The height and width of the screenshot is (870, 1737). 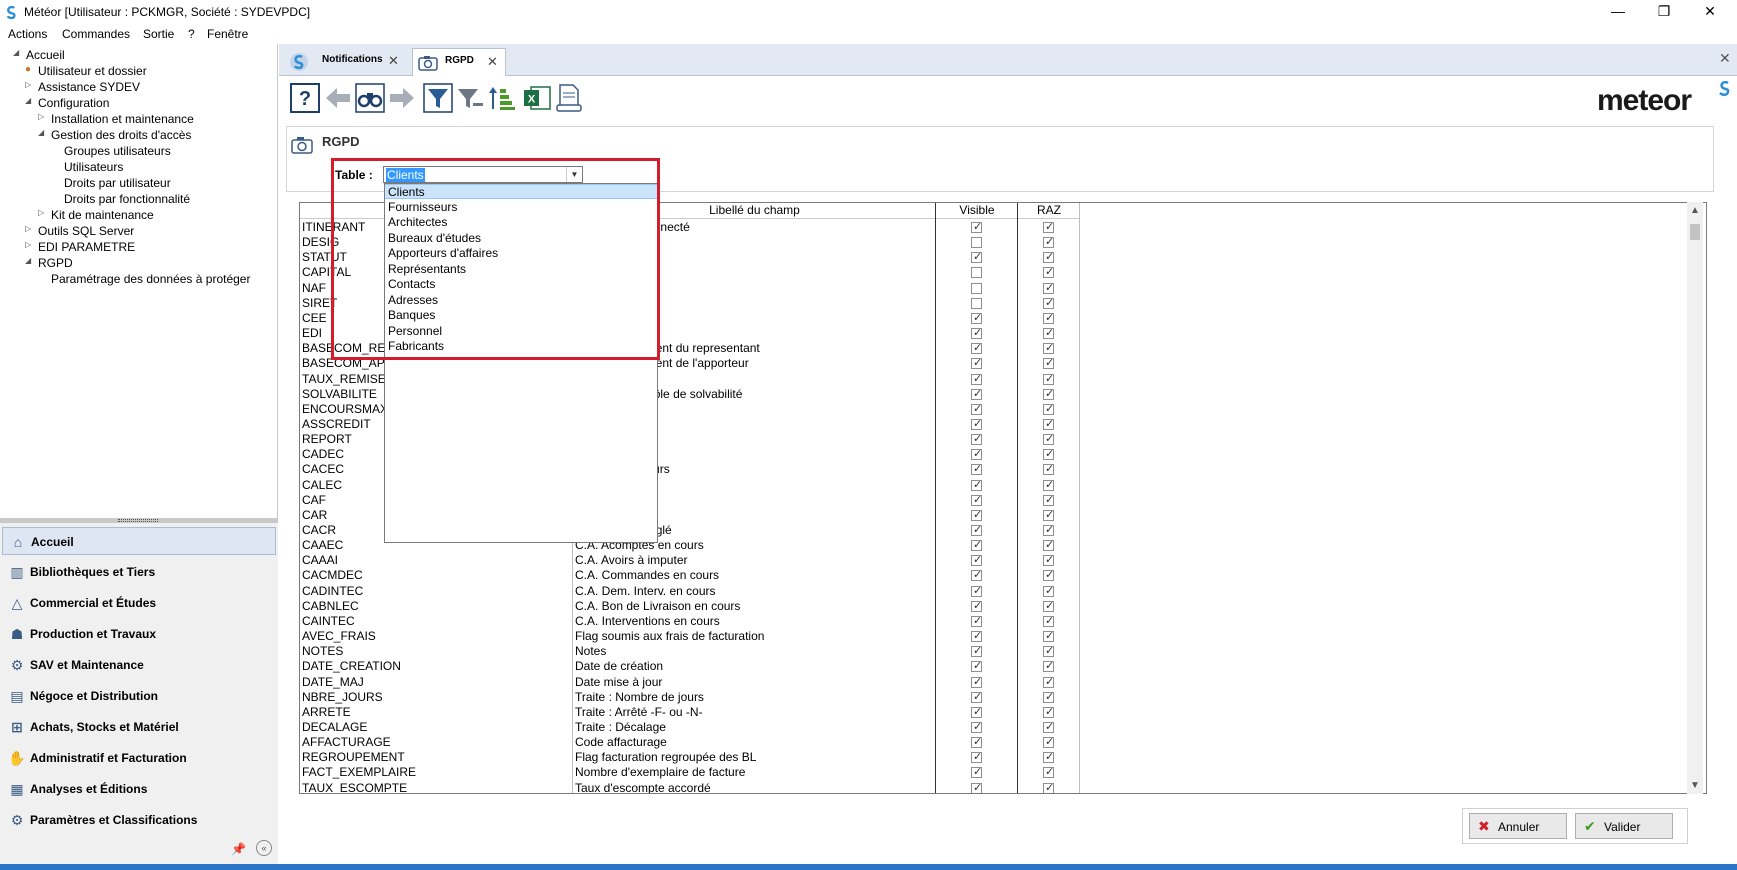 I want to click on nav-item: △ Commercial et Études, so click(x=139, y=603).